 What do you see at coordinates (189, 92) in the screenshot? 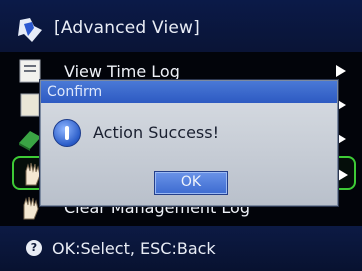
I see `dialog-titlebar: Confirm` at bounding box center [189, 92].